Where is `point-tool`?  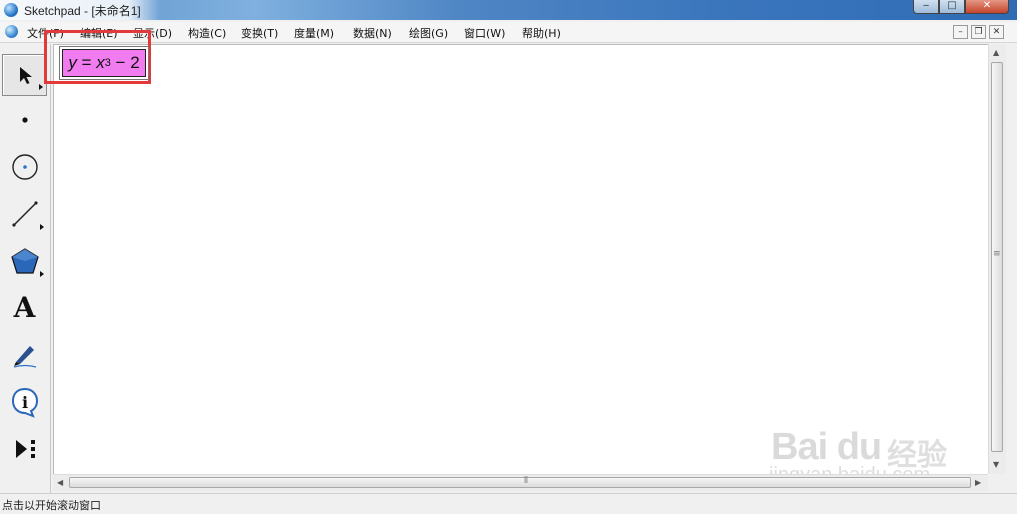
point-tool is located at coordinates (24, 120).